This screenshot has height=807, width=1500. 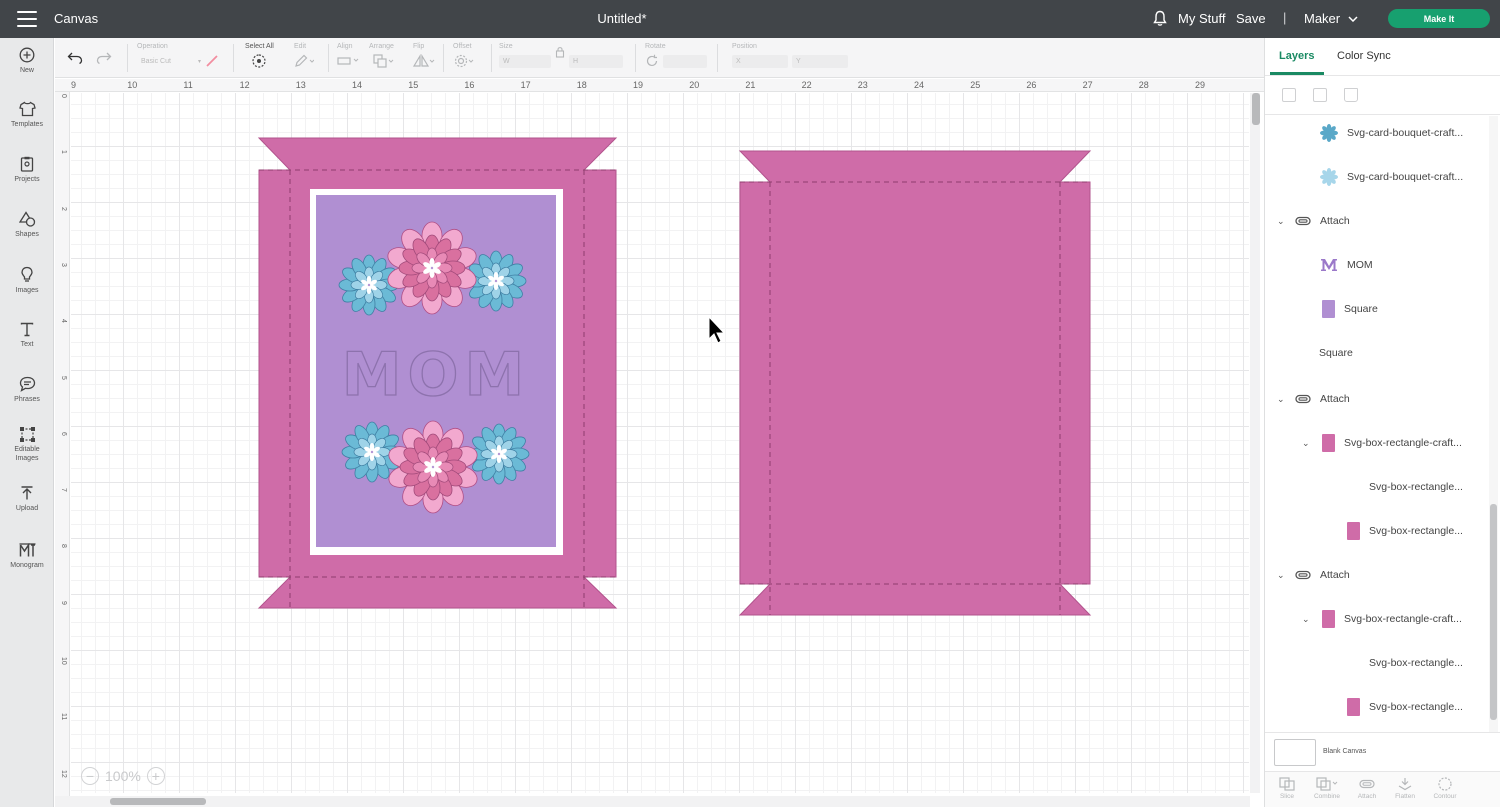 What do you see at coordinates (464, 55) in the screenshot?
I see `offset-button: Offset` at bounding box center [464, 55].